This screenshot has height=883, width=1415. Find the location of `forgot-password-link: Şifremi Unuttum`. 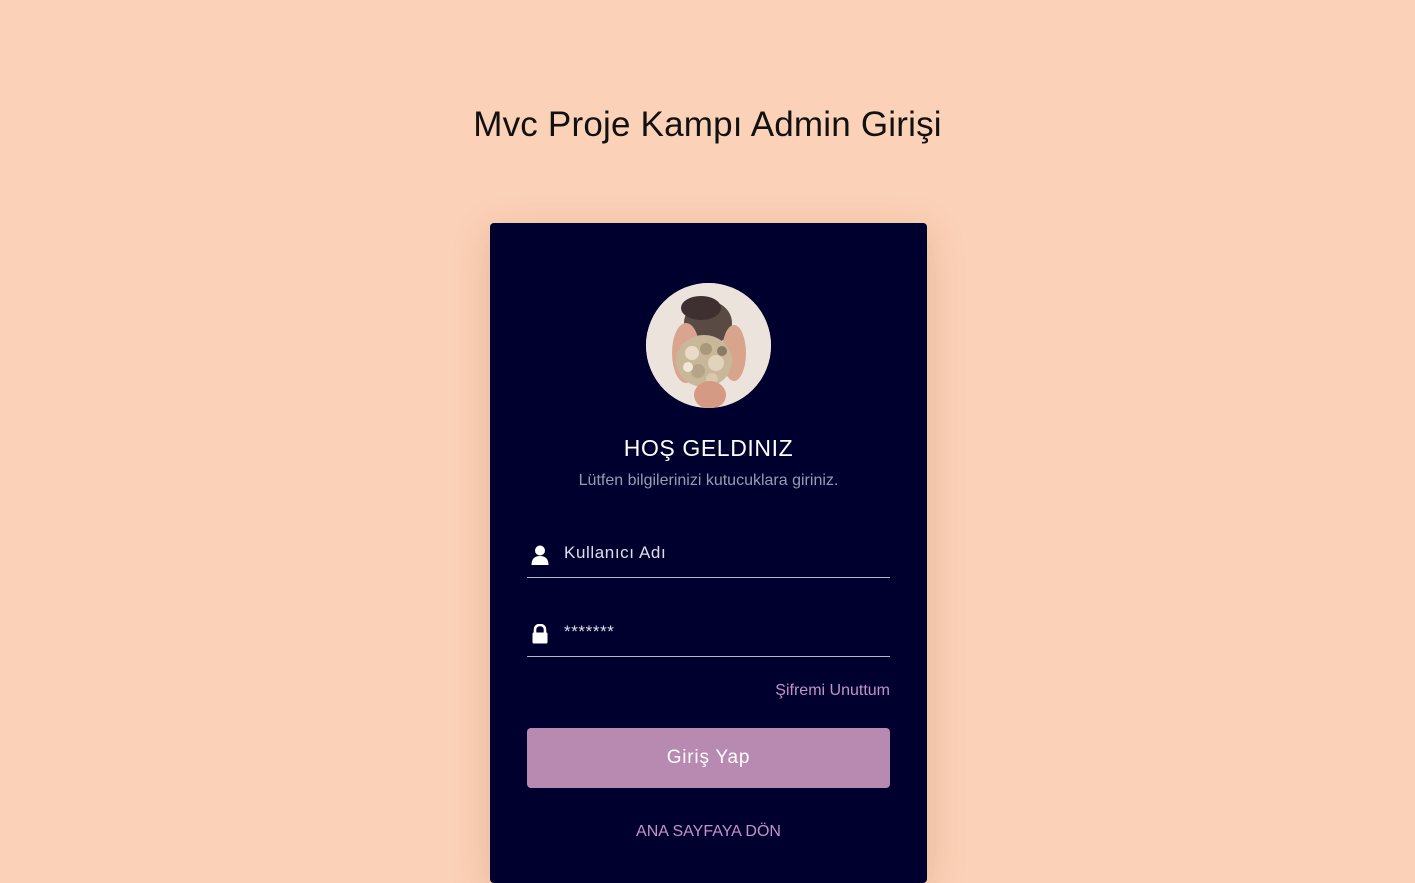

forgot-password-link: Şifremi Unuttum is located at coordinates (832, 691).